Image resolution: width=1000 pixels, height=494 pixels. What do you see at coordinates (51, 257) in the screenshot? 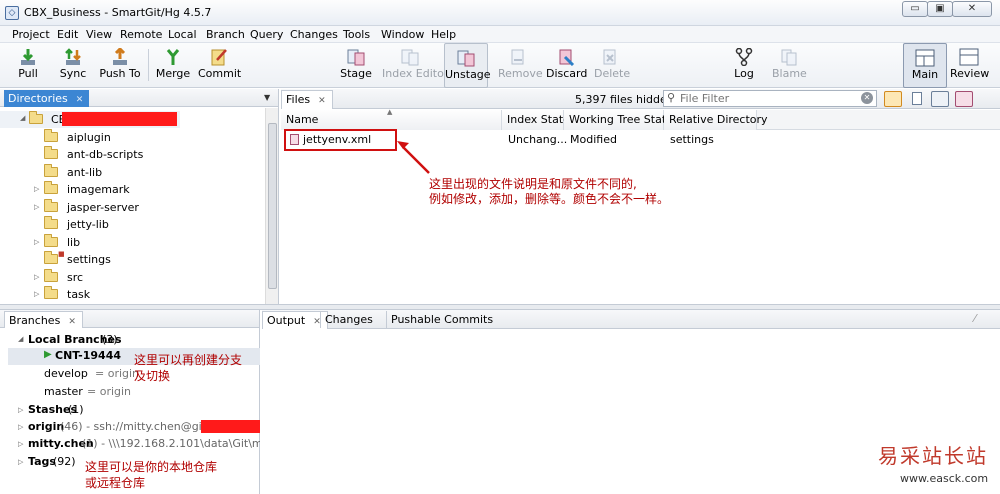
I see `modified-folder-icon` at bounding box center [51, 257].